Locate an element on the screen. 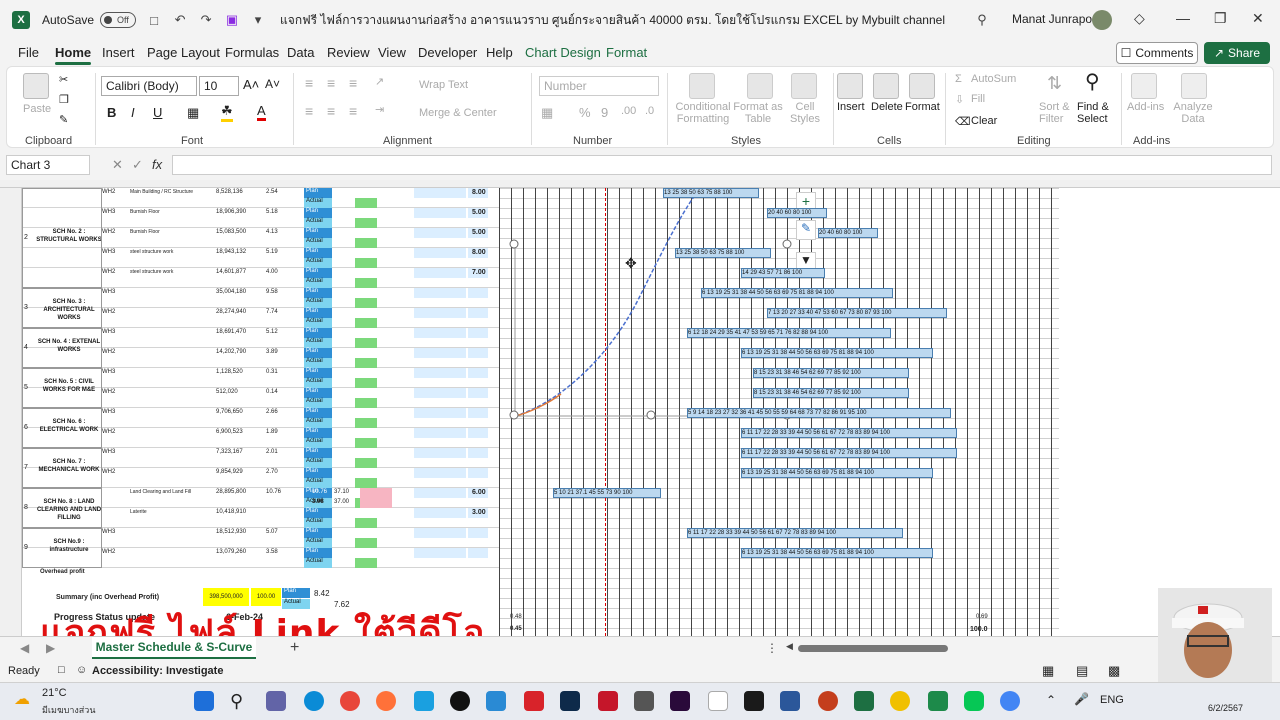 The width and height of the screenshot is (1280, 720). font-name-select: Calibri (Body) is located at coordinates (149, 86).